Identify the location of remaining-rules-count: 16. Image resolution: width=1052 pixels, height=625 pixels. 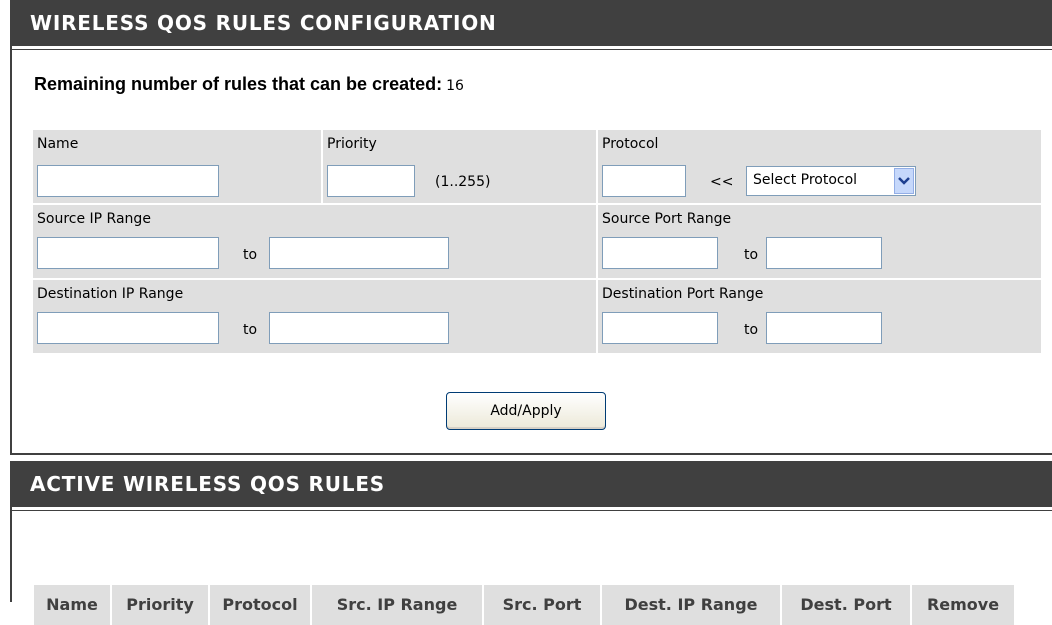
(455, 86).